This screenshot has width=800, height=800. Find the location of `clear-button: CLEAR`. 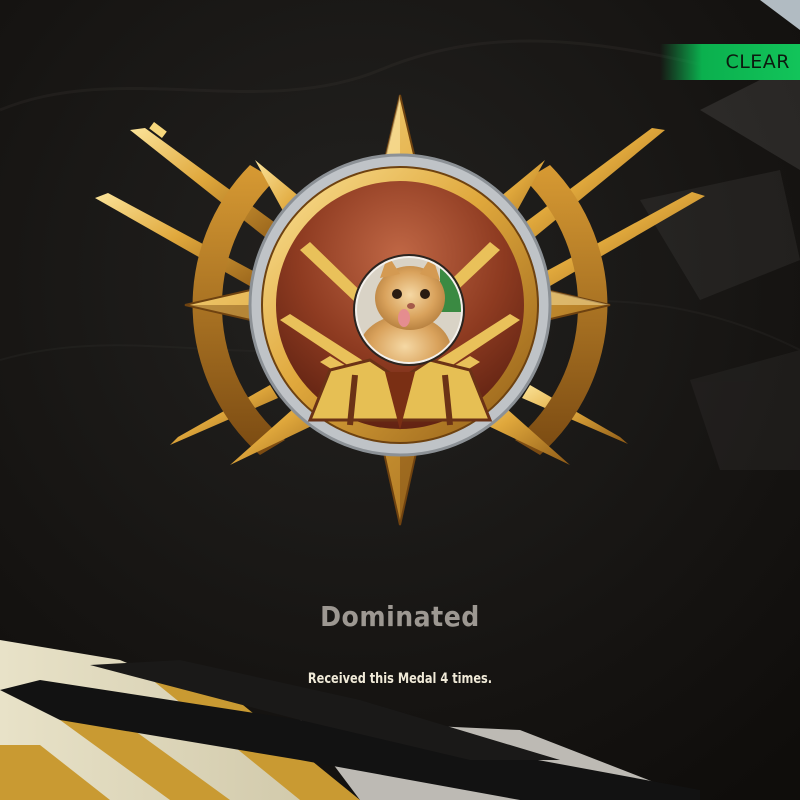

clear-button: CLEAR is located at coordinates (730, 62).